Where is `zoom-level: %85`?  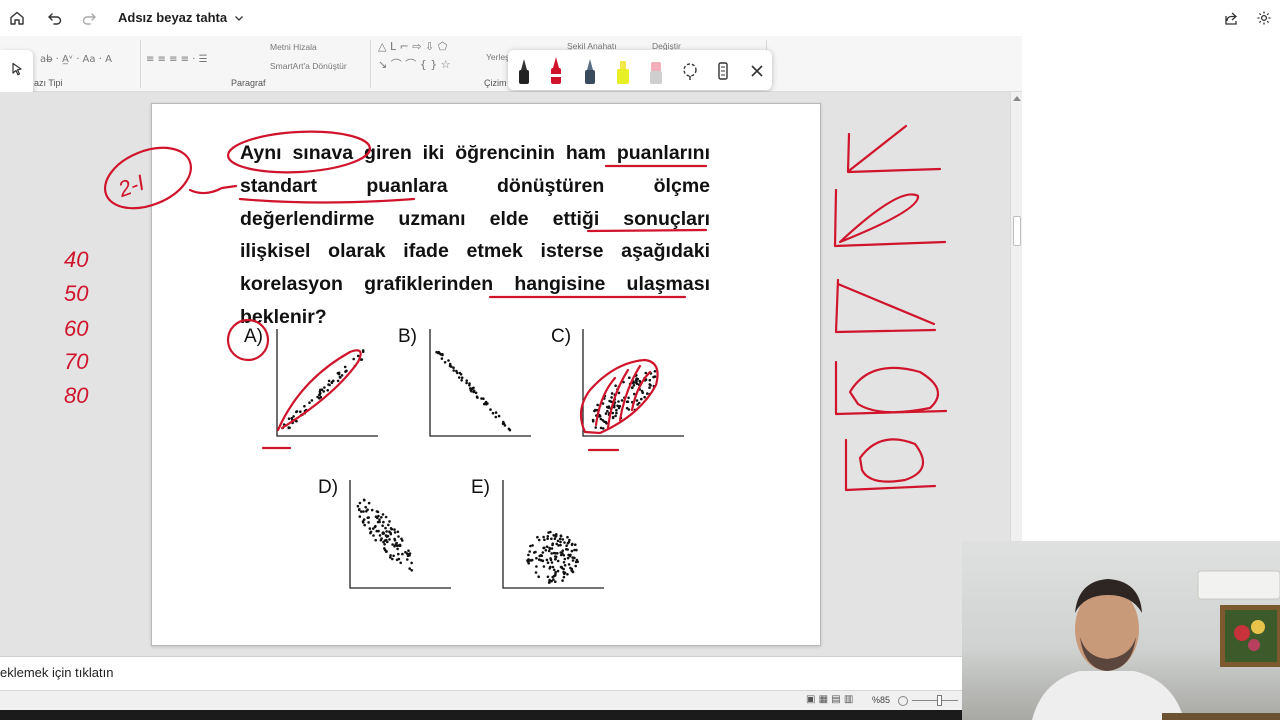 zoom-level: %85 is located at coordinates (881, 700).